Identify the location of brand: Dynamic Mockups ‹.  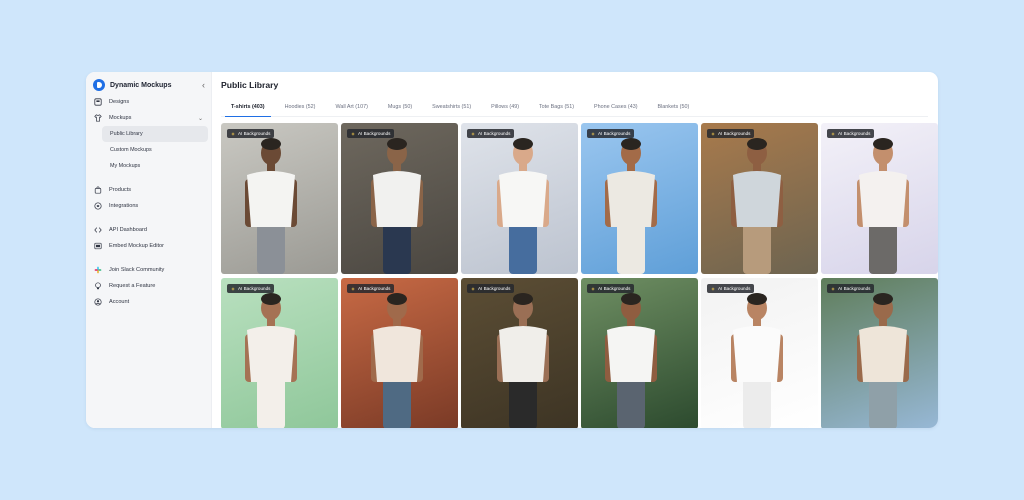
(149, 85).